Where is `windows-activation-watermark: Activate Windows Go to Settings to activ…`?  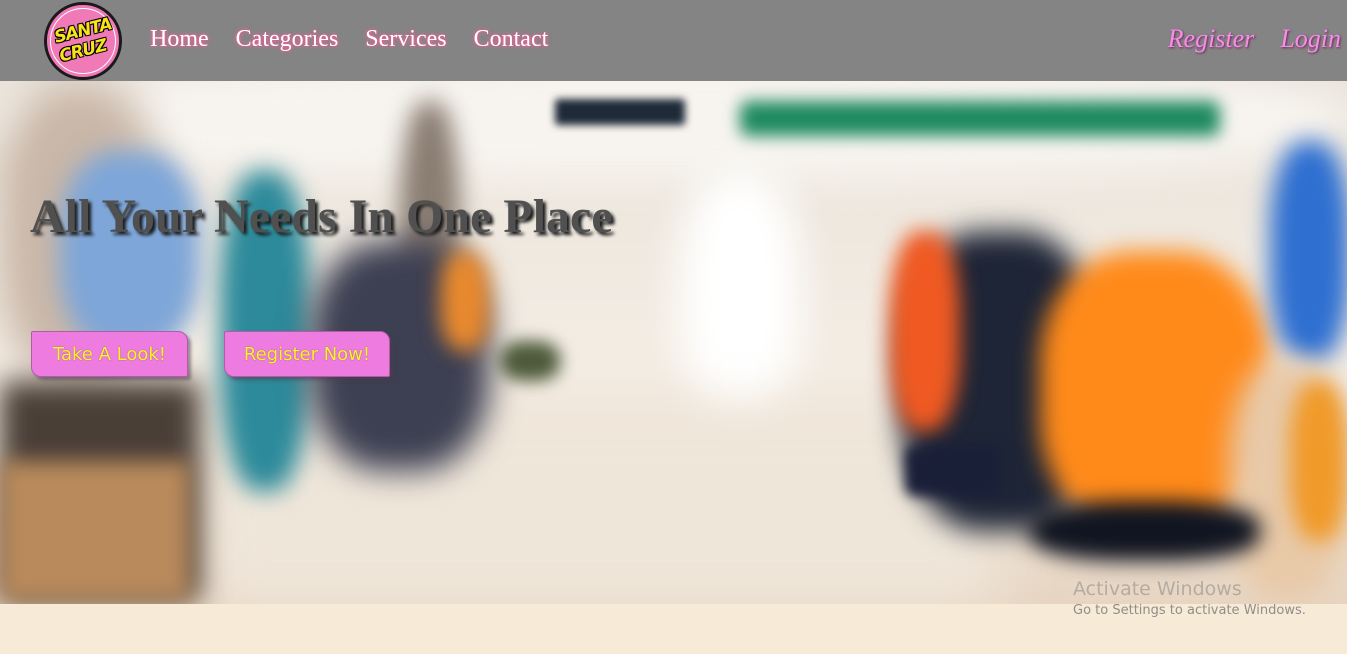
windows-activation-watermark: Activate Windows Go to Settings to activ… is located at coordinates (1189, 599).